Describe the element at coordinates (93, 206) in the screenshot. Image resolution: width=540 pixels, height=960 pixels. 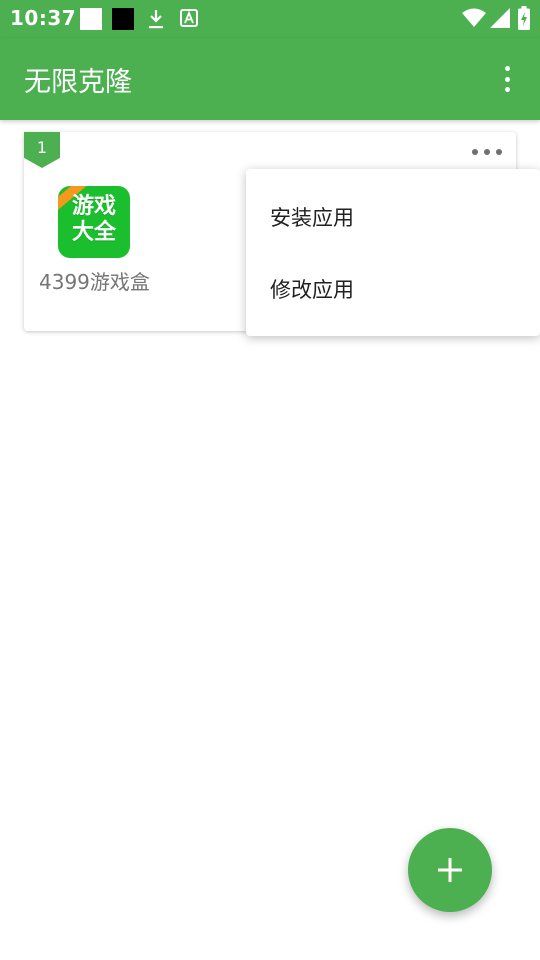
I see `app-icon-label-line1: 游戏` at that location.